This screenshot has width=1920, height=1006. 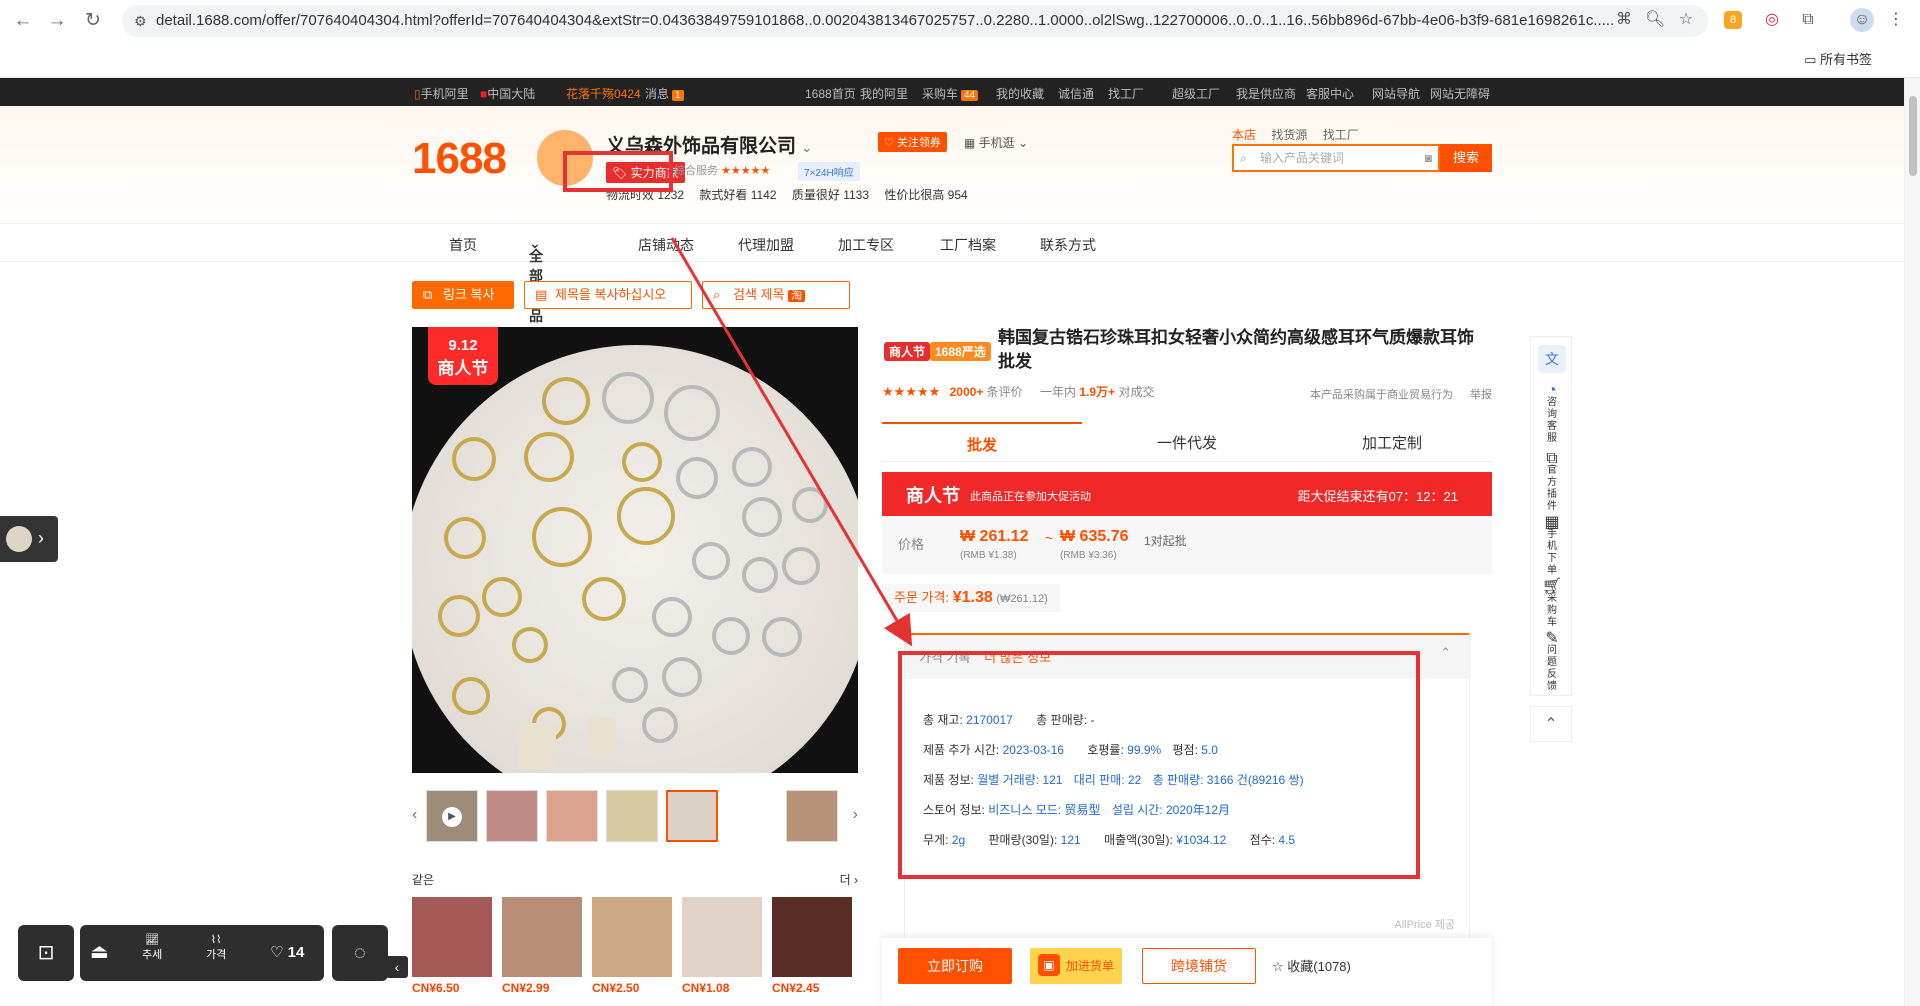 What do you see at coordinates (1838, 58) in the screenshot?
I see `bookmarks-bar-all: ▭ 所有书签` at bounding box center [1838, 58].